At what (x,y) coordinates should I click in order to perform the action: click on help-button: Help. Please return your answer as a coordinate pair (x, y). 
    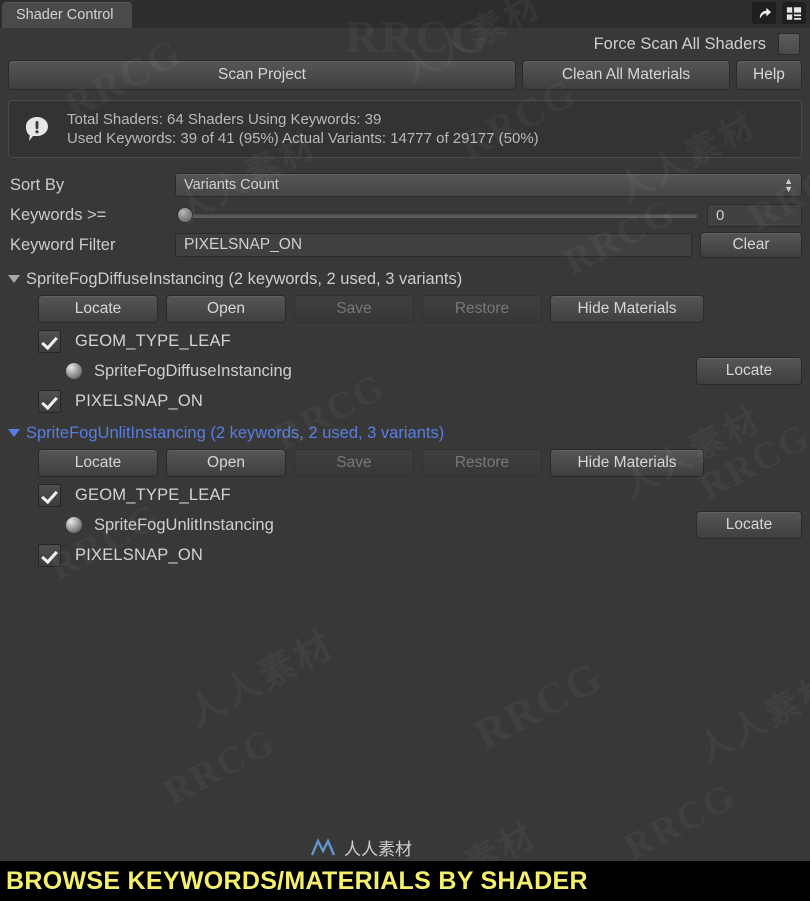
    Looking at the image, I should click on (769, 75).